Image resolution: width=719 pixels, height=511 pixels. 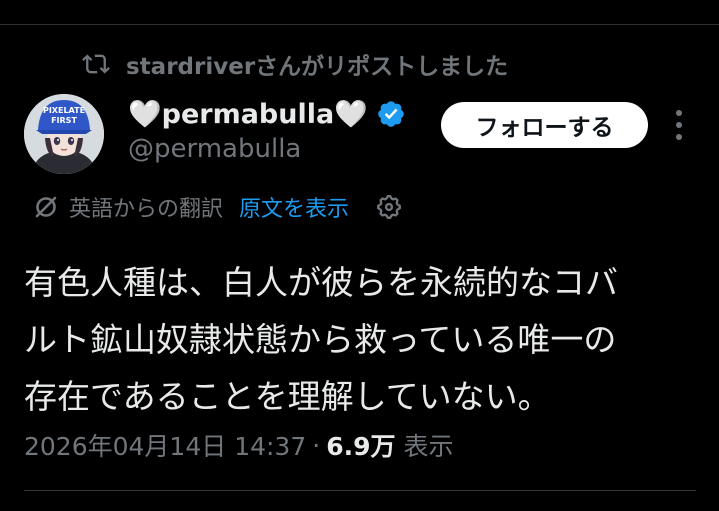 I want to click on tweet-meta: 2026年04月14日 14:37 · 6.9万 表示, so click(x=239, y=445).